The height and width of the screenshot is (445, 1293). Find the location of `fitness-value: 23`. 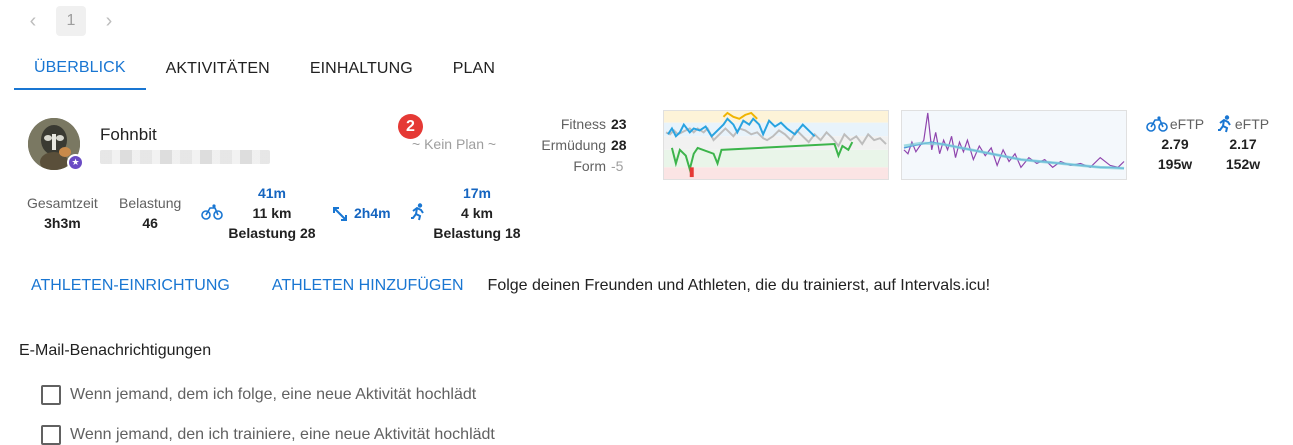

fitness-value: 23 is located at coordinates (619, 124).